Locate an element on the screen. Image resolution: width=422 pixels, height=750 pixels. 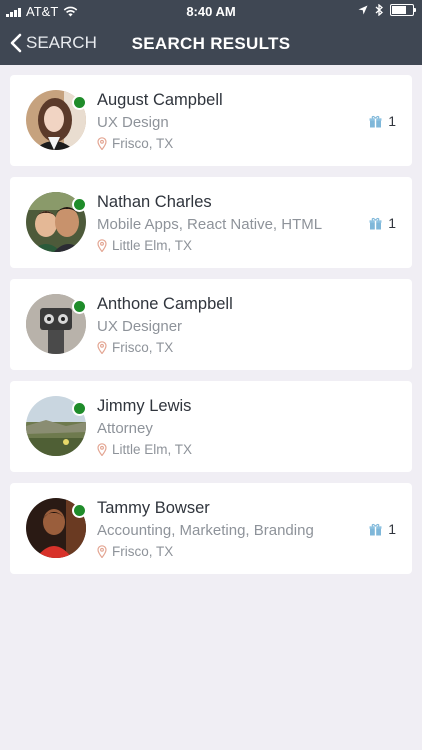
nav-bar: SEARCH SEARCH RESULTS is located at coordinates (211, 43).